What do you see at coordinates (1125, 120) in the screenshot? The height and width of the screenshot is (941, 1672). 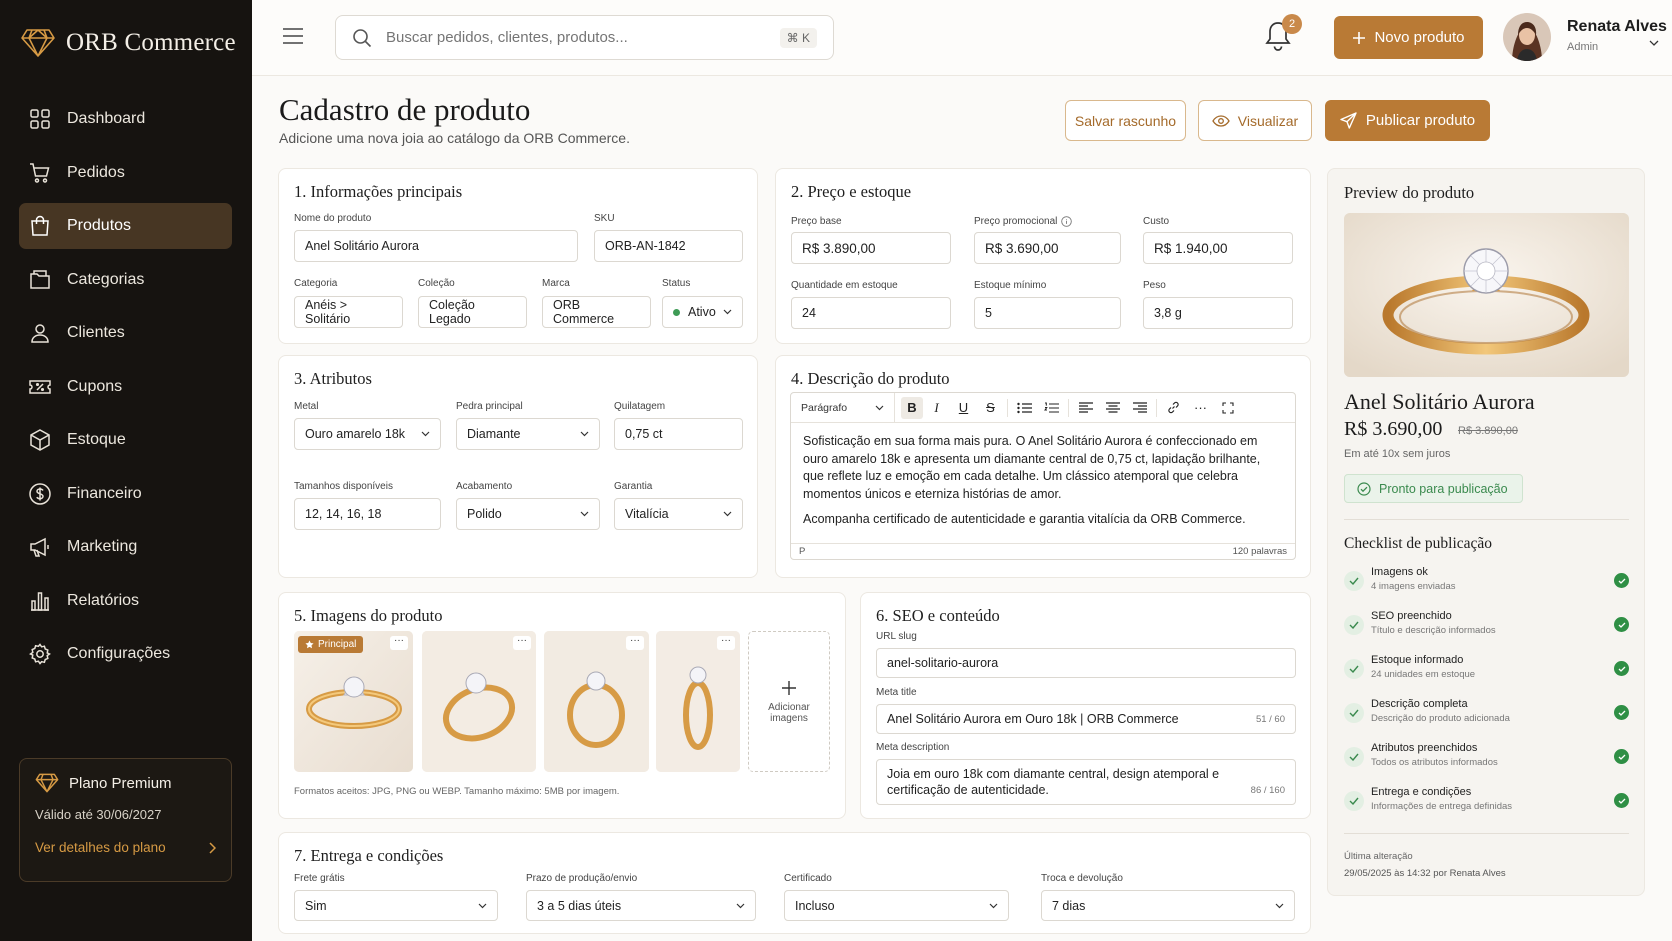 I see `save-draft-button: Salvar rascunho` at bounding box center [1125, 120].